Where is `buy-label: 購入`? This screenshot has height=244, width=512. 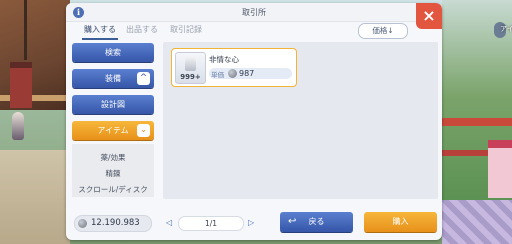 buy-label: 購入 is located at coordinates (400, 221).